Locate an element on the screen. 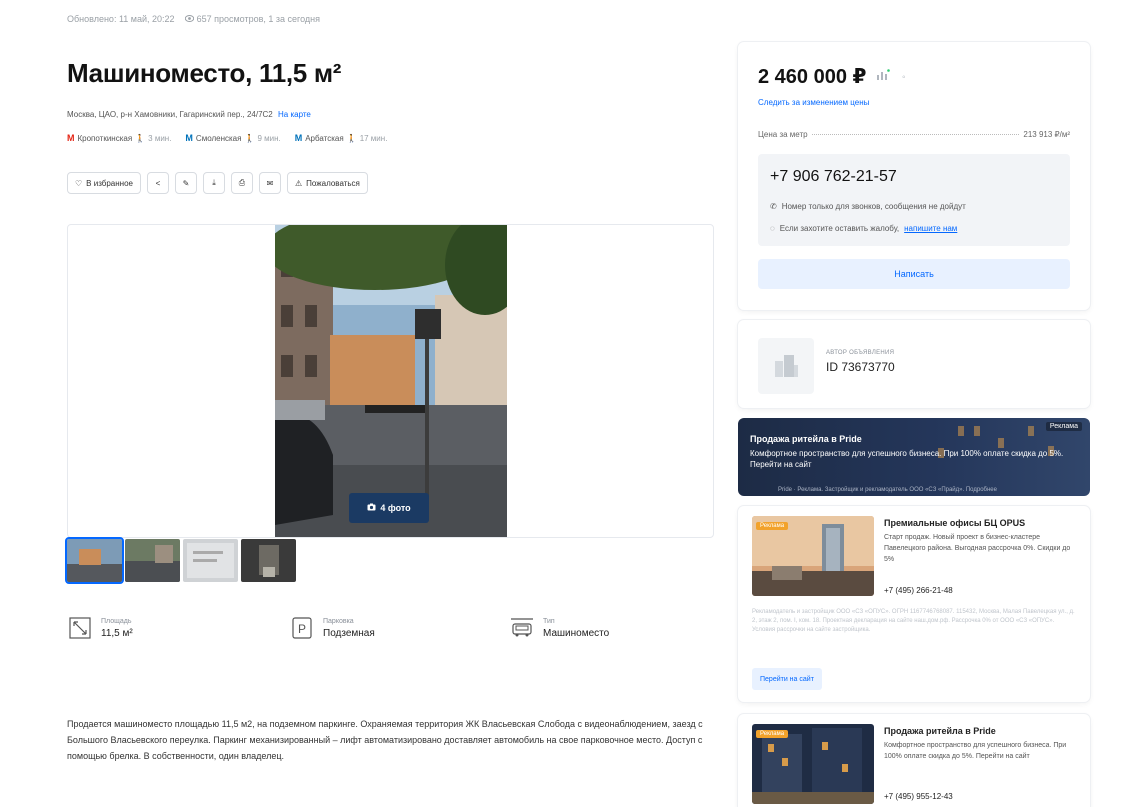 Image resolution: width=1131 pixels, height=807 pixels. metro-station: M Смоленская 🚶 9 мин. is located at coordinates (232, 138).